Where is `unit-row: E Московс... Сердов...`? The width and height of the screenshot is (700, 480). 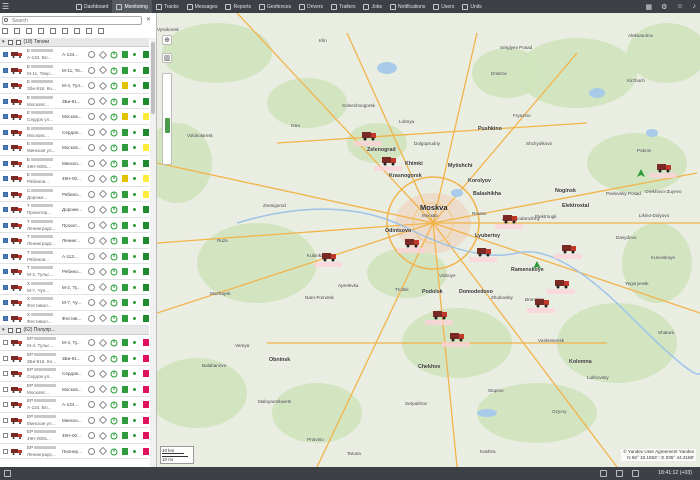 unit-row: E Московс... Сердов... is located at coordinates (74, 132).